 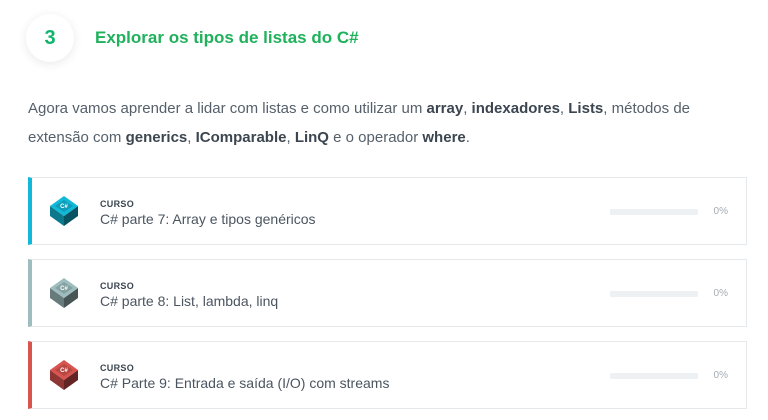 What do you see at coordinates (208, 219) in the screenshot?
I see `course-title: C# parte 7: Array e tipos genéricos` at bounding box center [208, 219].